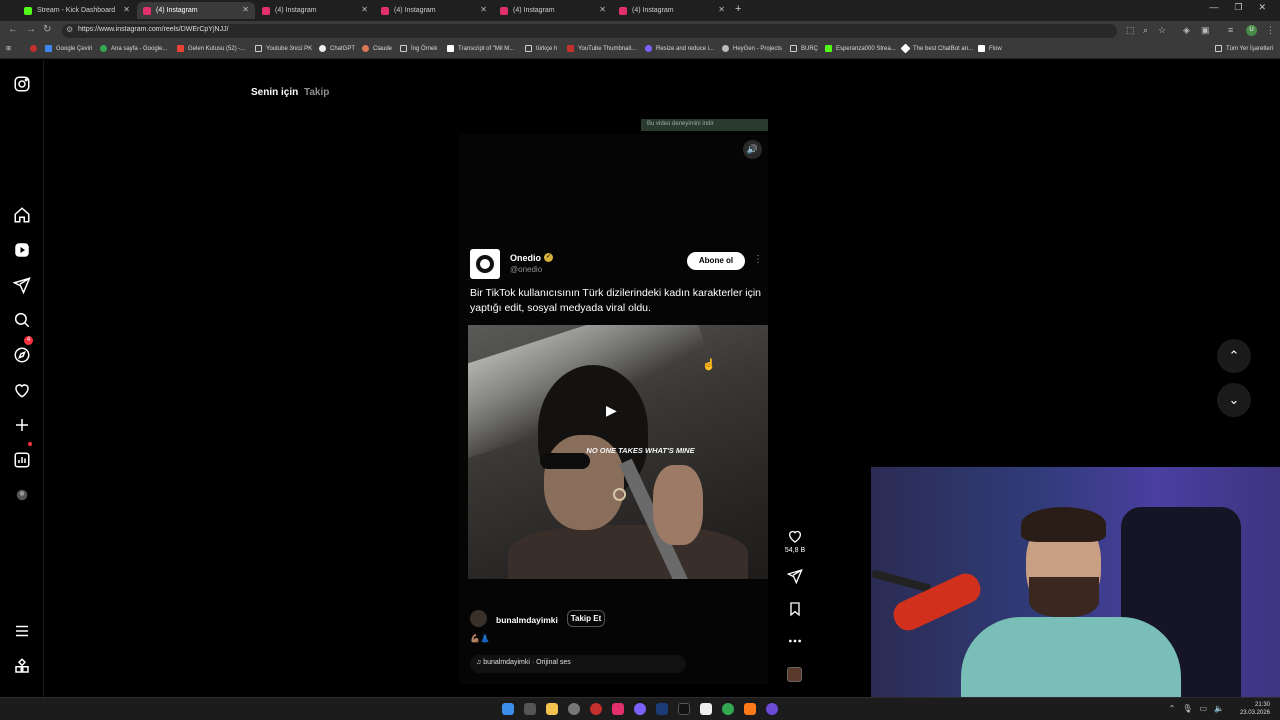 This screenshot has height=720, width=1280. Describe the element at coordinates (1186, 30) in the screenshot. I see `extension-icon: ◈` at that location.